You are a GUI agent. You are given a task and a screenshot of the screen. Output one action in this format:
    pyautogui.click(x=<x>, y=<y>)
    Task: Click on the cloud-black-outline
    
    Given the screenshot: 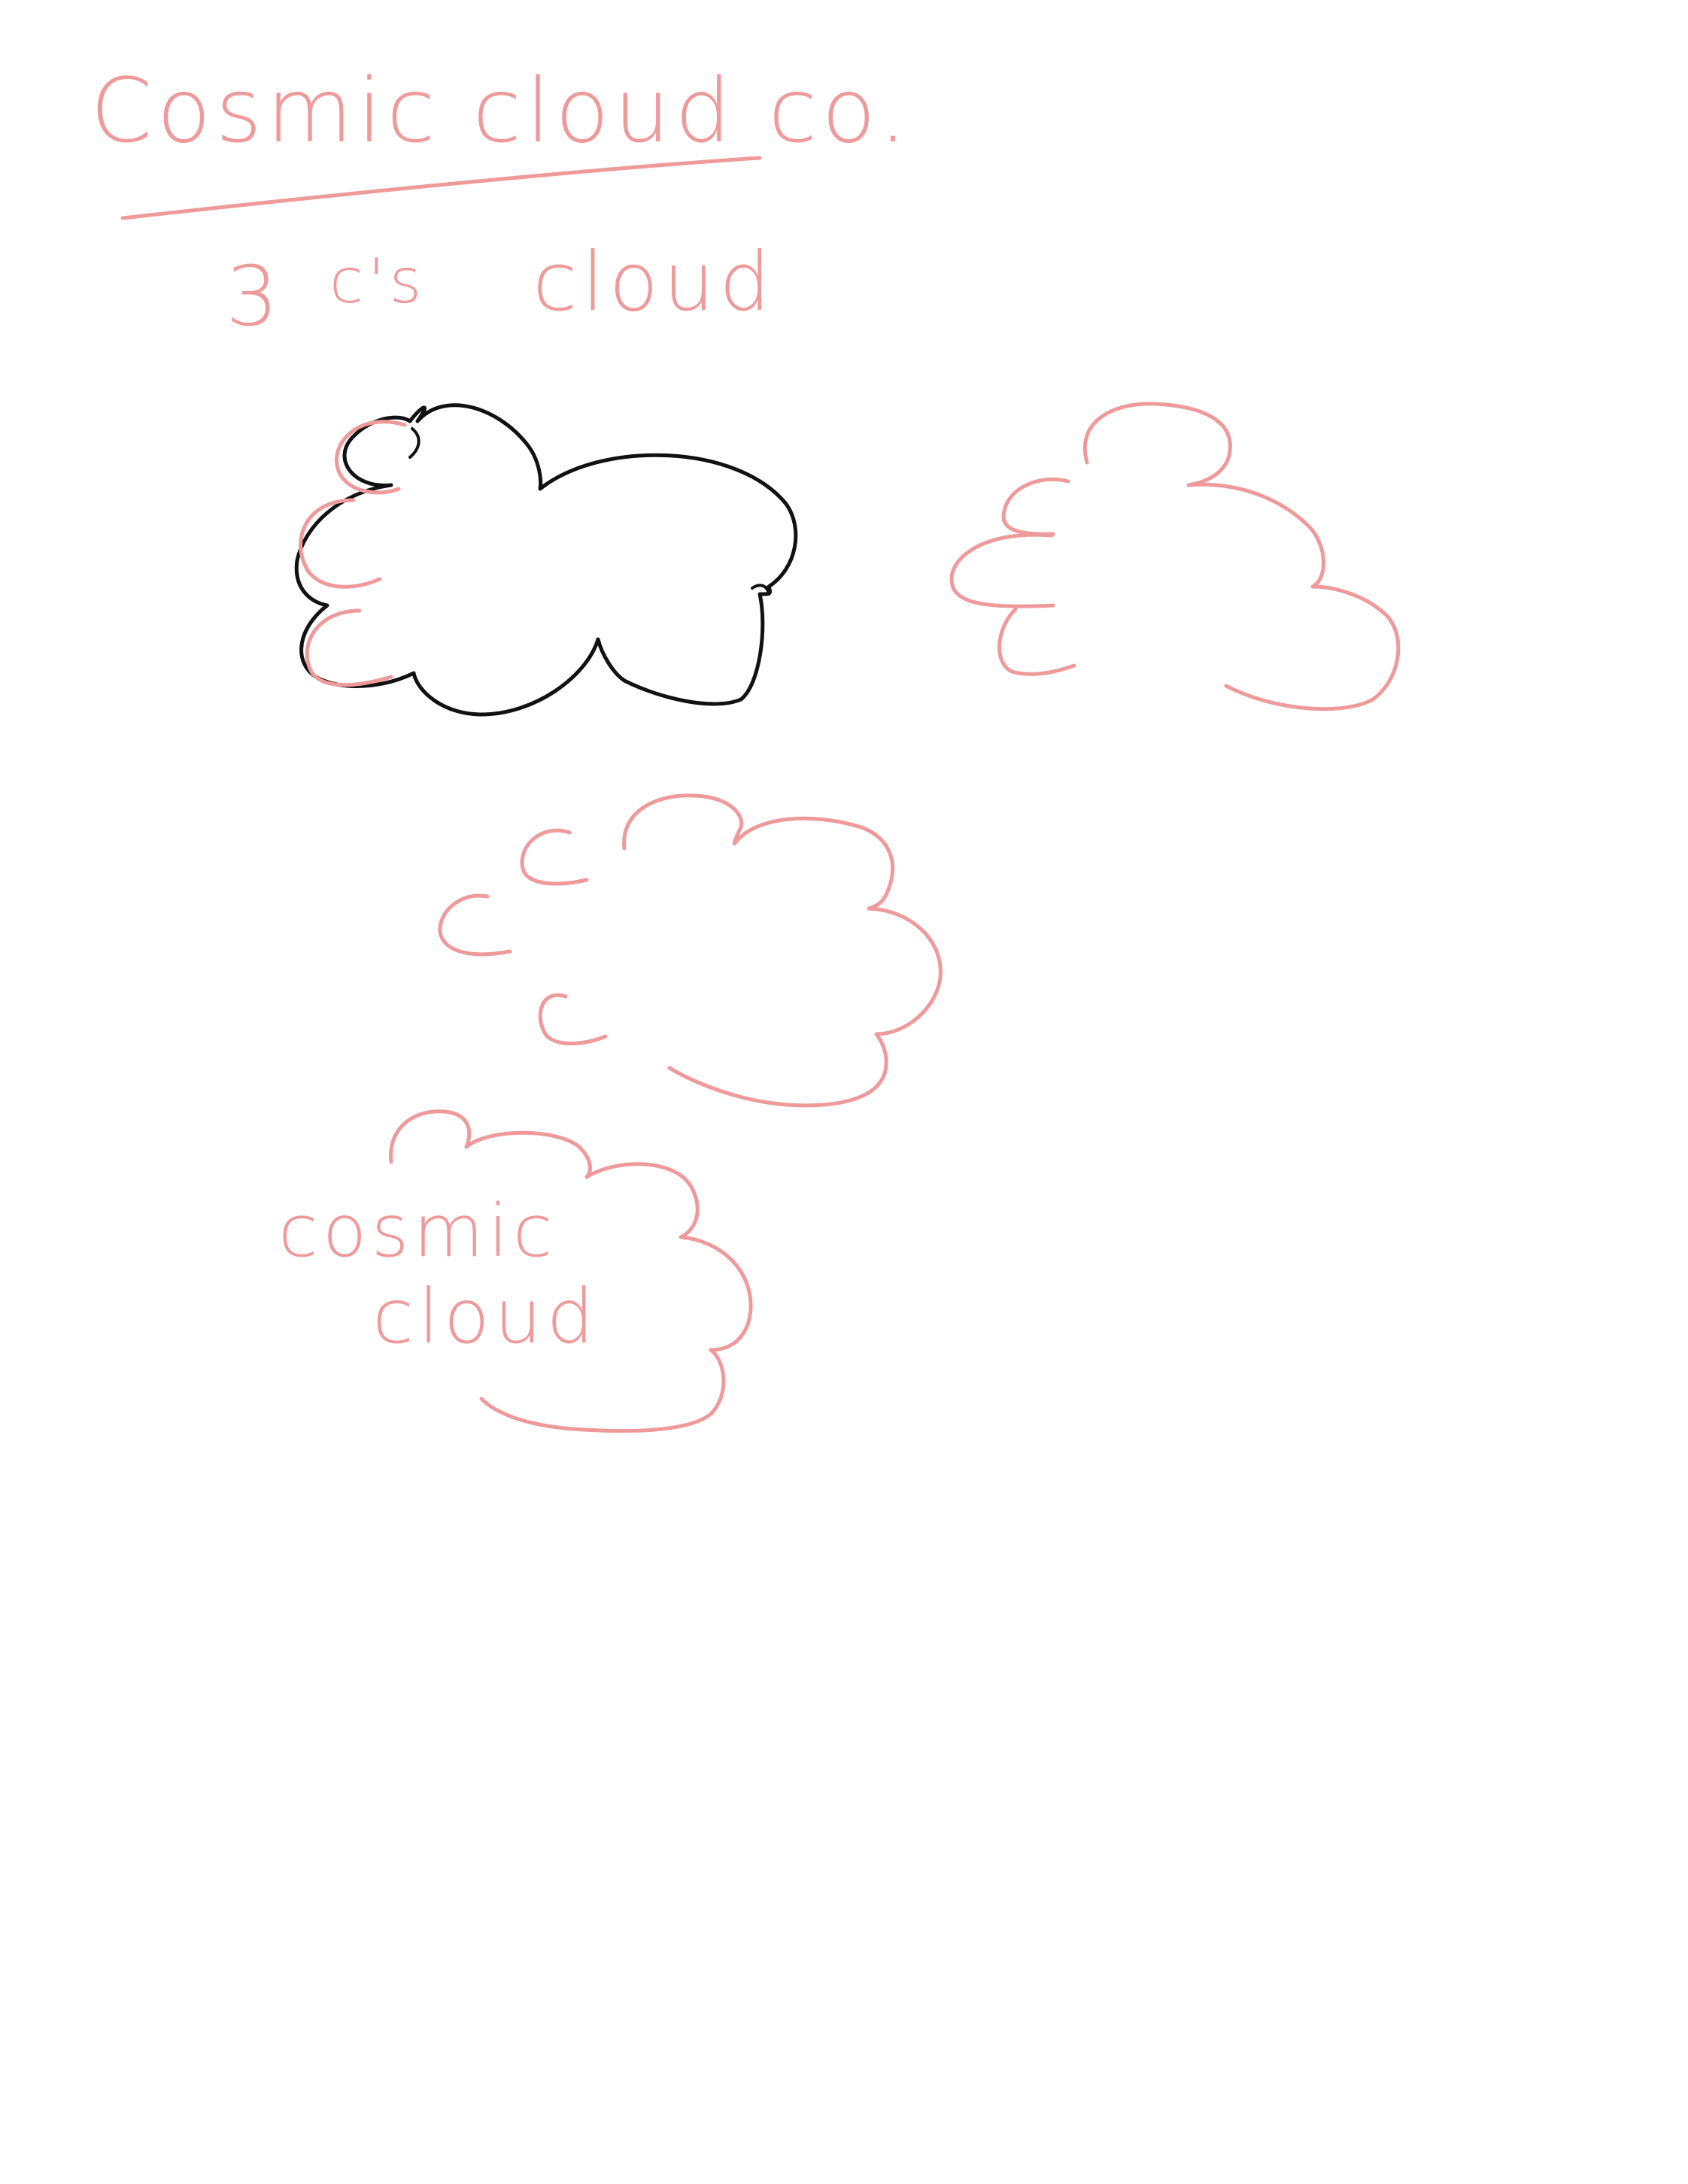 What is the action you would take?
    pyautogui.click(x=546, y=560)
    